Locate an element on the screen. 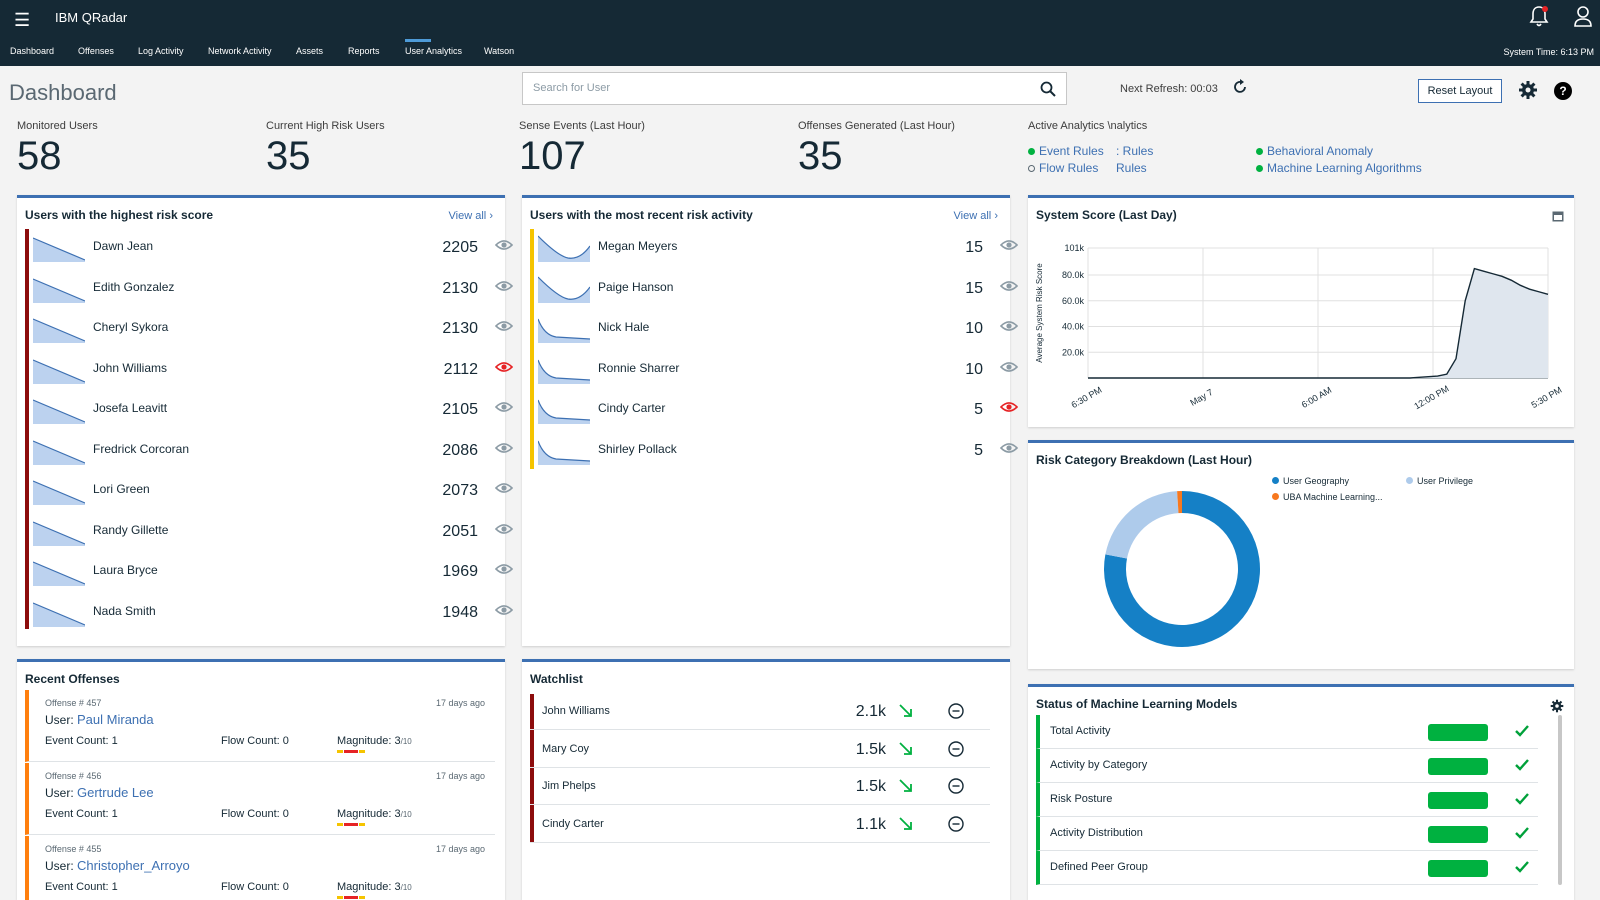 This screenshot has height=900, width=1600. y-axis-label: Average System Risk Score is located at coordinates (1039, 313).